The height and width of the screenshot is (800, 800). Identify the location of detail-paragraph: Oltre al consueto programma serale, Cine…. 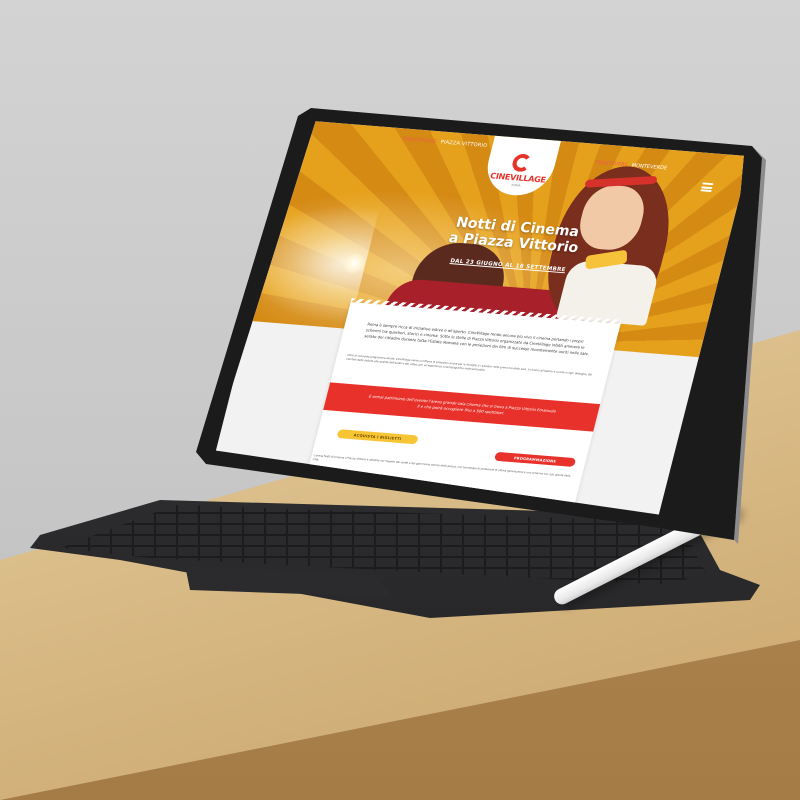
(469, 365).